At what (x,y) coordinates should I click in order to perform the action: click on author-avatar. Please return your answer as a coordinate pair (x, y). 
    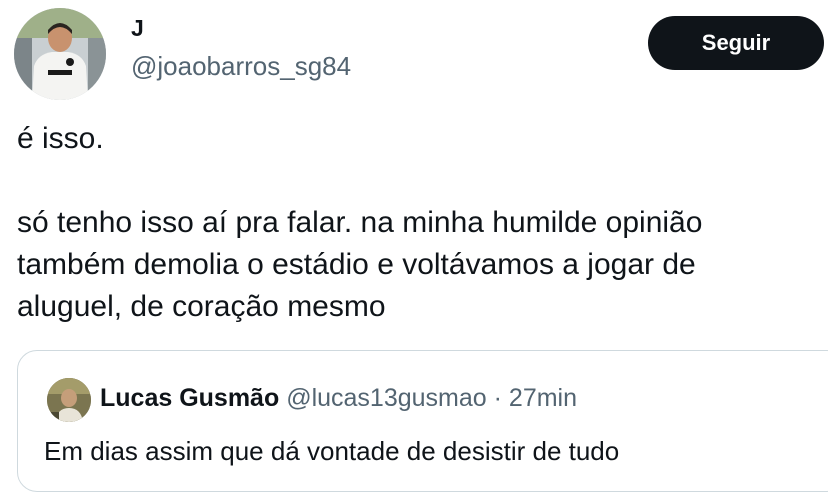
    Looking at the image, I should click on (60, 54).